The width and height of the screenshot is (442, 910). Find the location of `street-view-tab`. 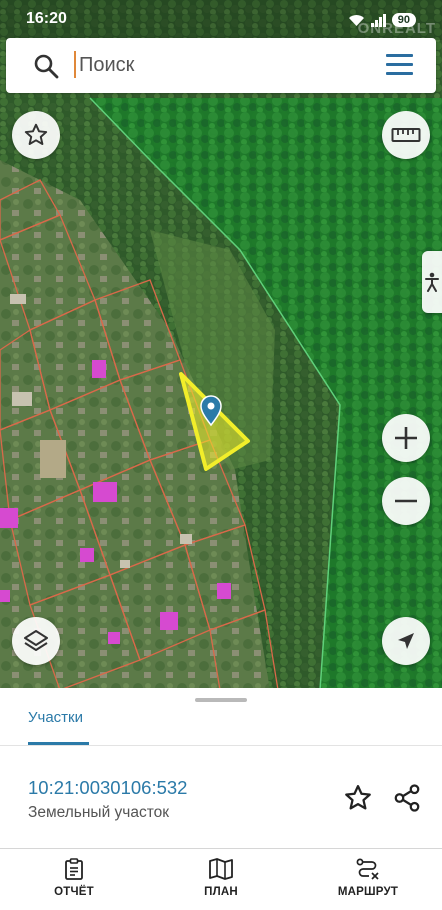

street-view-tab is located at coordinates (432, 282).